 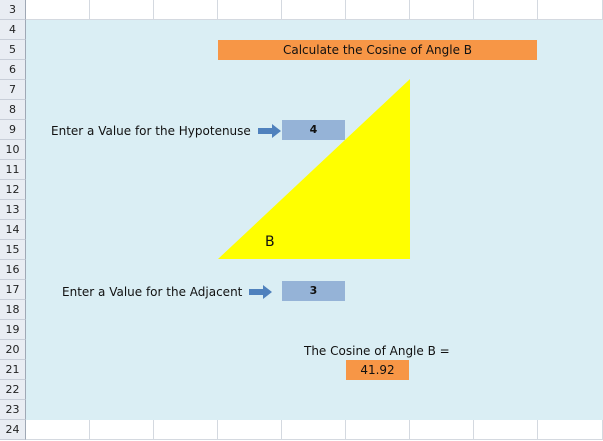 What do you see at coordinates (152, 292) in the screenshot?
I see `adjacent-label: Enter a Value for the Adjacent` at bounding box center [152, 292].